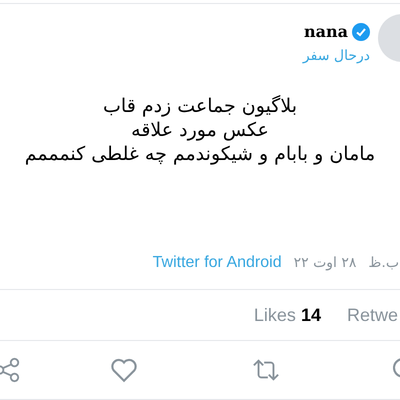 The image size is (400, 400). Describe the element at coordinates (336, 56) in the screenshot. I see `author-status: درحال سفر` at that location.